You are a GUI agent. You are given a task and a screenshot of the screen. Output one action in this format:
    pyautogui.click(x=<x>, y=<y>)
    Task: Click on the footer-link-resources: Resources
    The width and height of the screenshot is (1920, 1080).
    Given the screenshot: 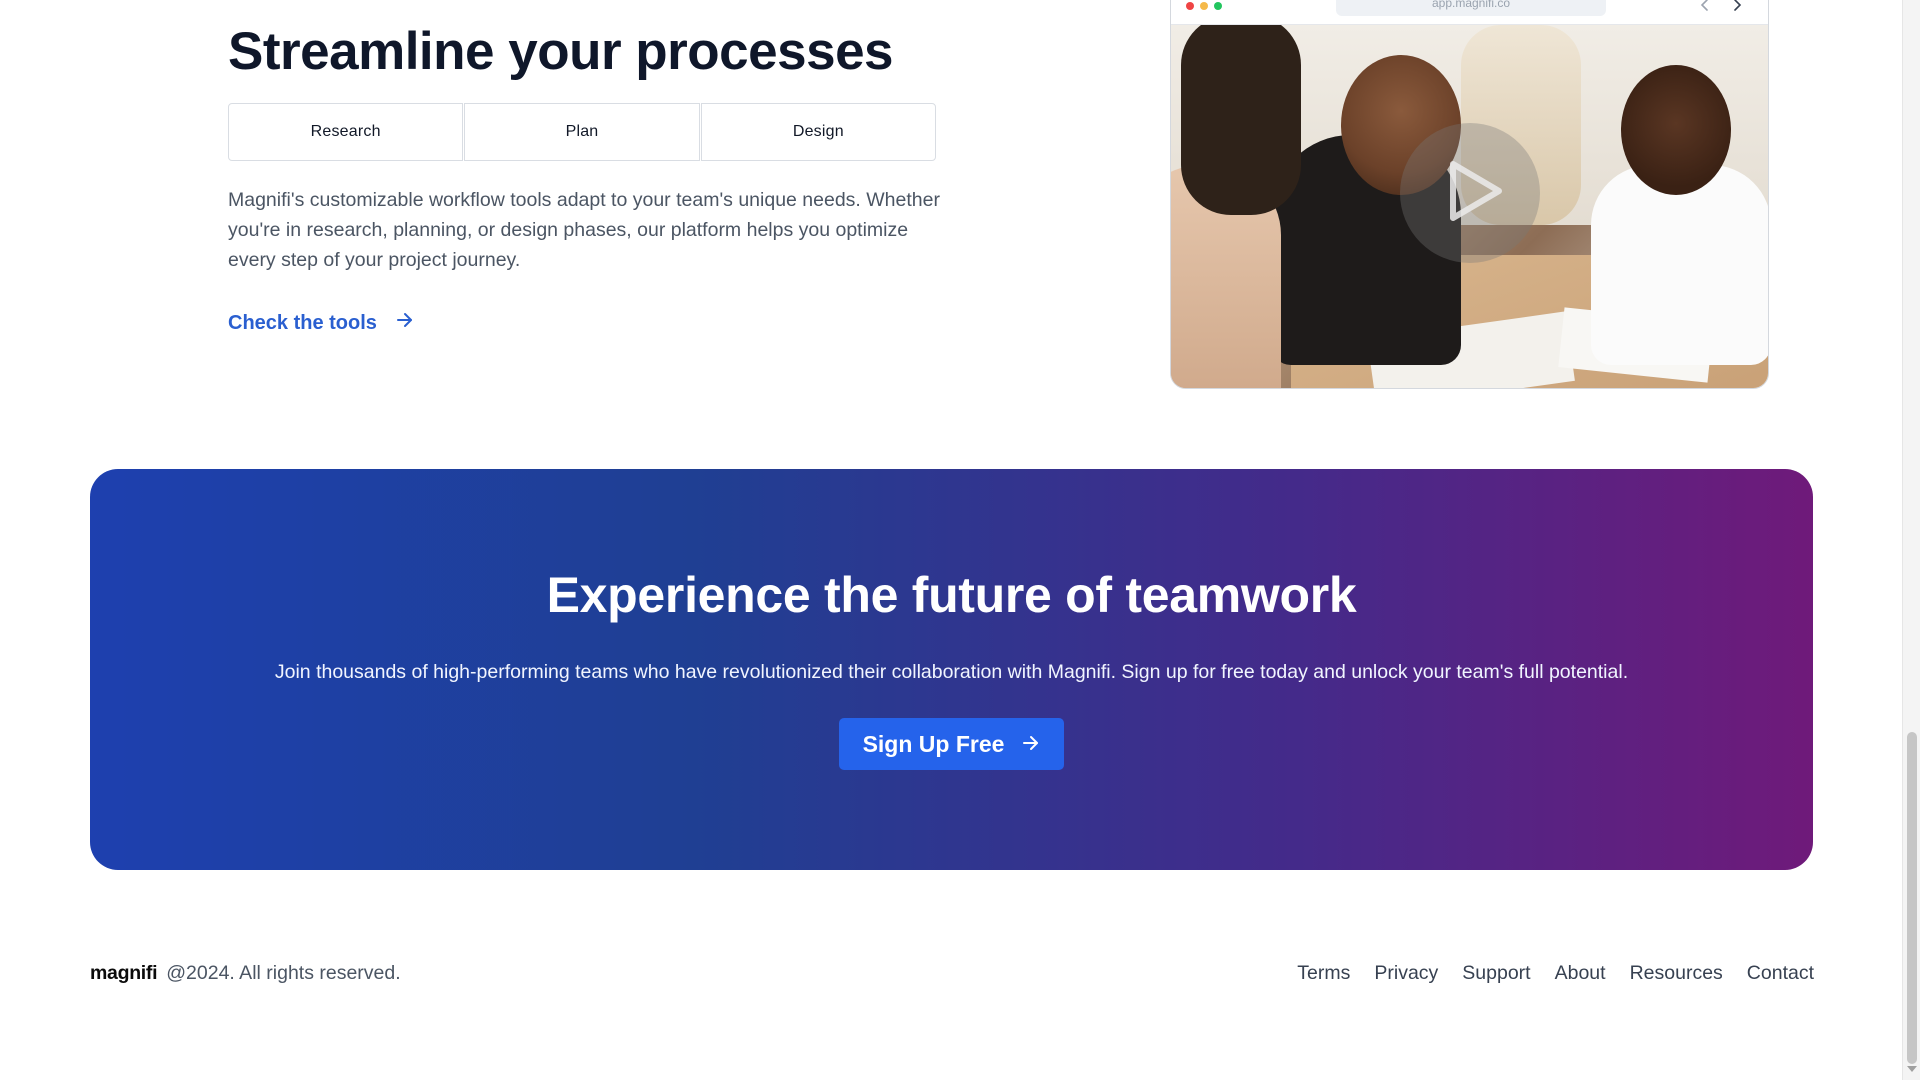 What is the action you would take?
    pyautogui.click(x=1676, y=973)
    